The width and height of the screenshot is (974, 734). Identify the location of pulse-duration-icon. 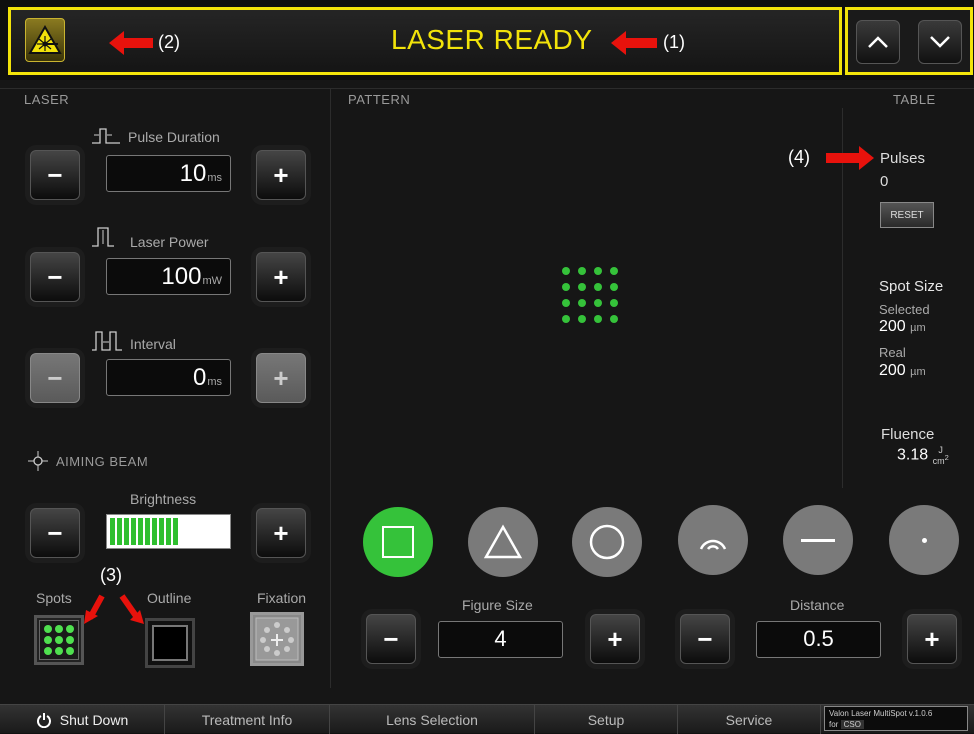
(106, 136).